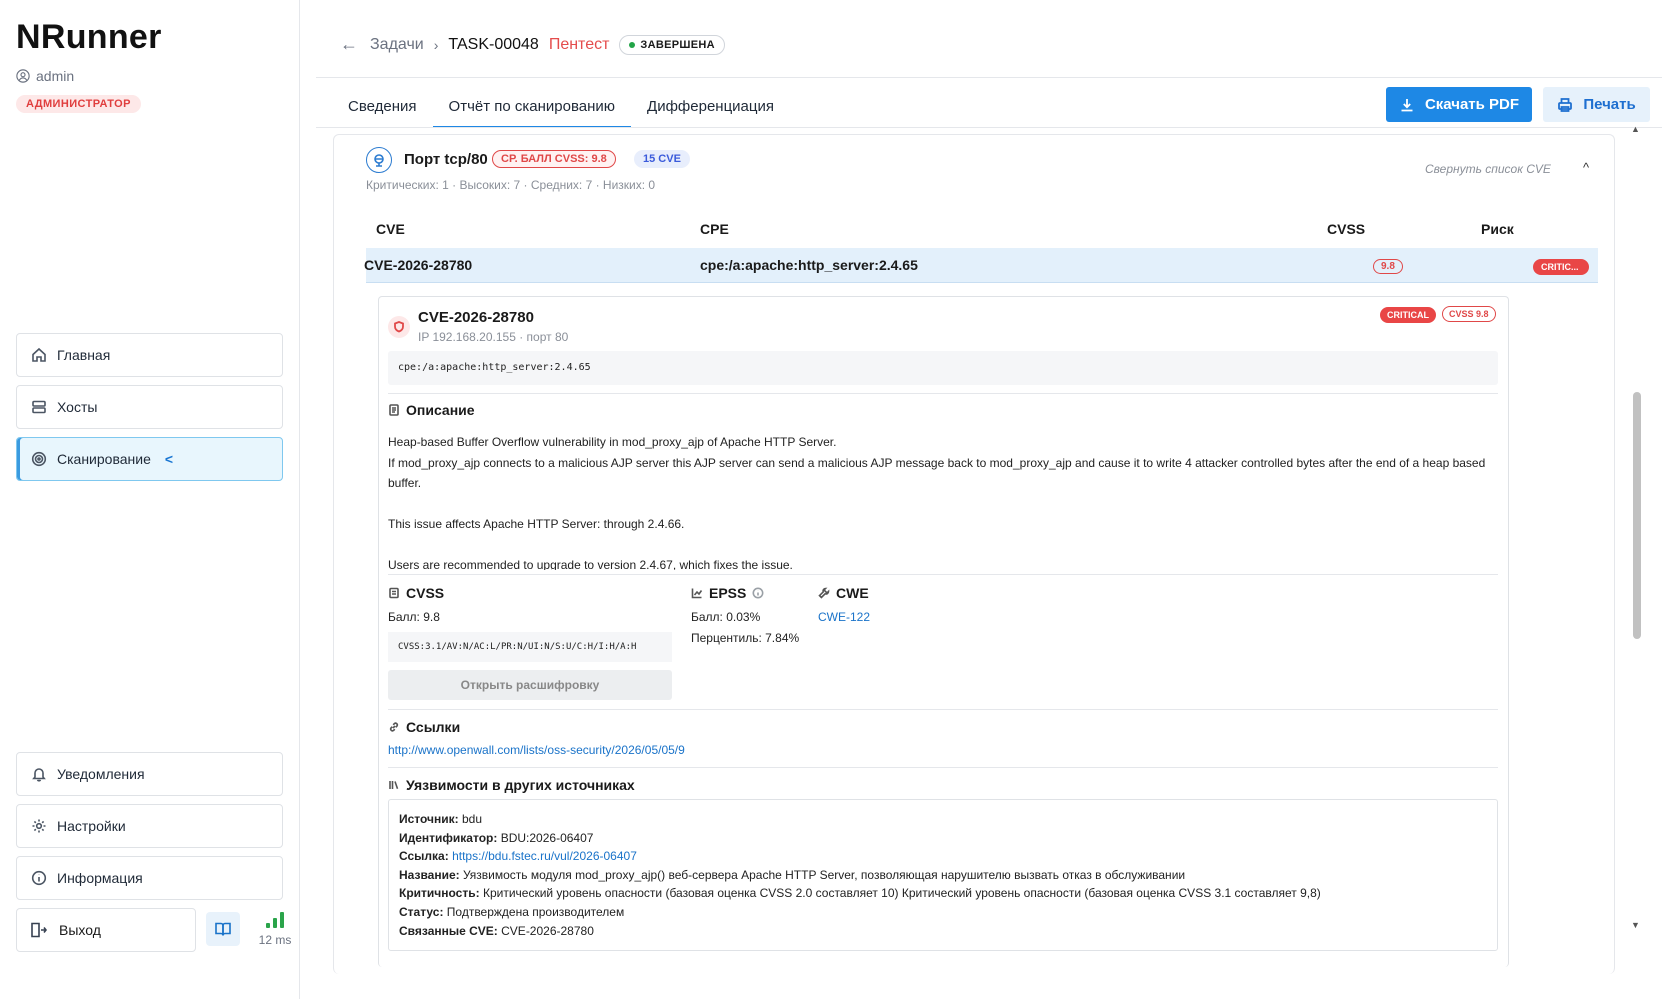  What do you see at coordinates (39, 930) in the screenshot?
I see `logout-icon` at bounding box center [39, 930].